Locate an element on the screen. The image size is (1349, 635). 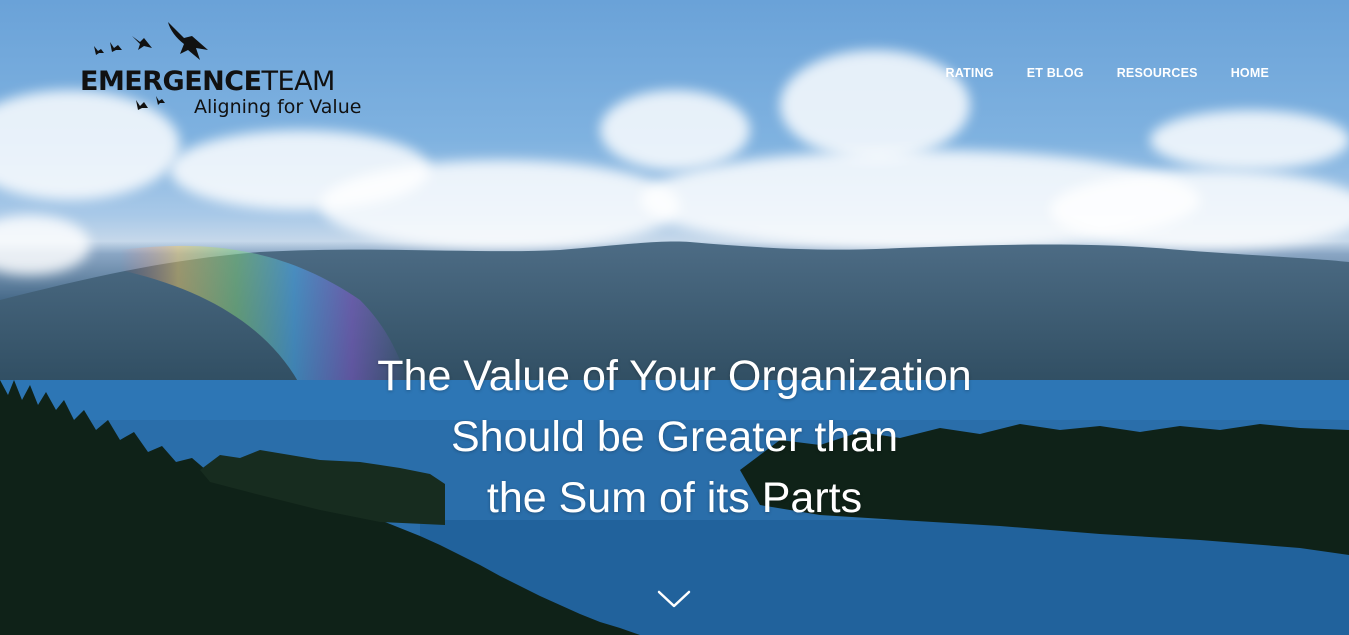
hero-headline-line-2: Should be Greater than is located at coordinates (674, 437).